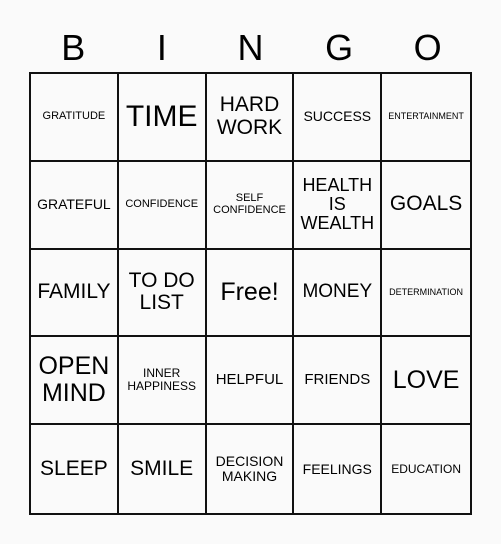  I want to click on bingo-cell-label: GRATITUDE, so click(74, 115).